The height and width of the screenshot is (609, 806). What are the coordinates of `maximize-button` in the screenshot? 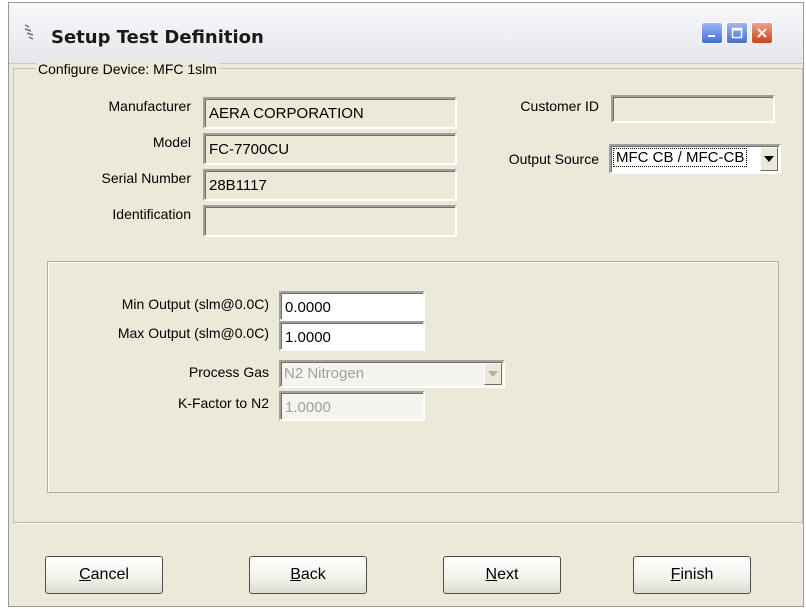 It's located at (737, 33).